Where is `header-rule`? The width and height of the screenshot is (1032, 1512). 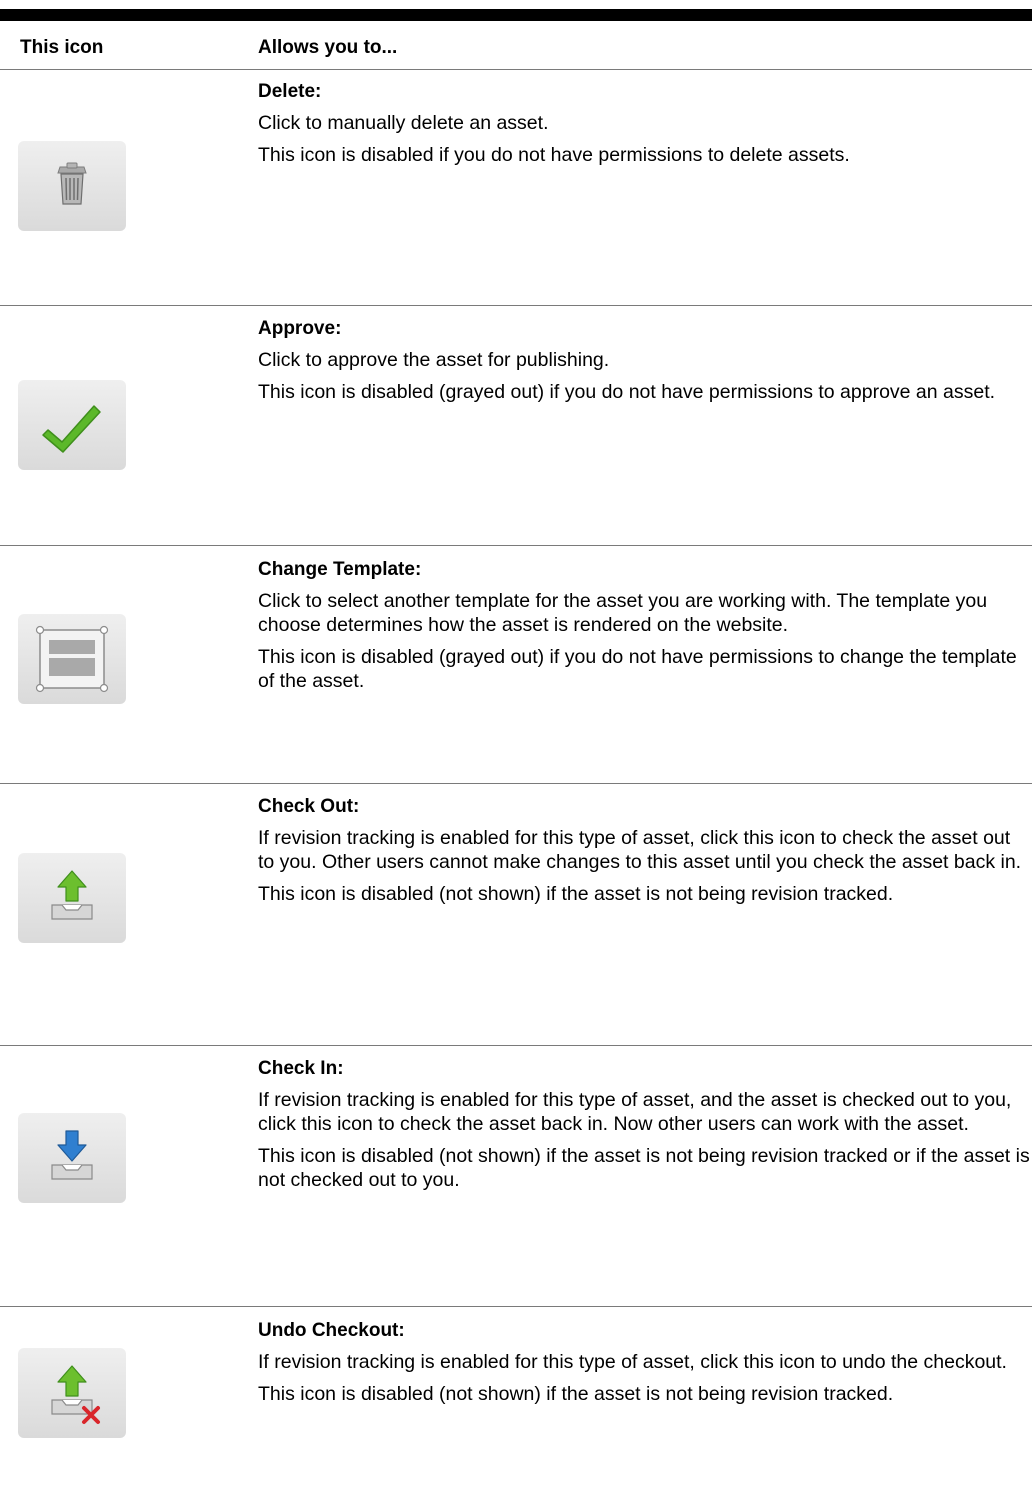 header-rule is located at coordinates (516, 69).